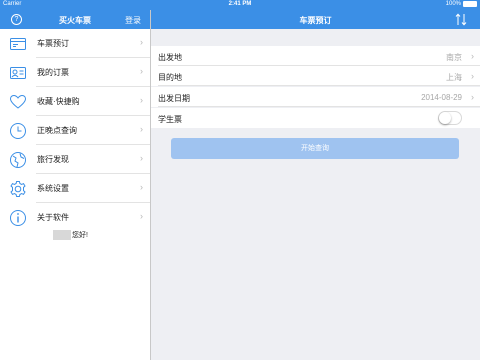  Describe the element at coordinates (18, 218) in the screenshot. I see `info-icon` at that location.